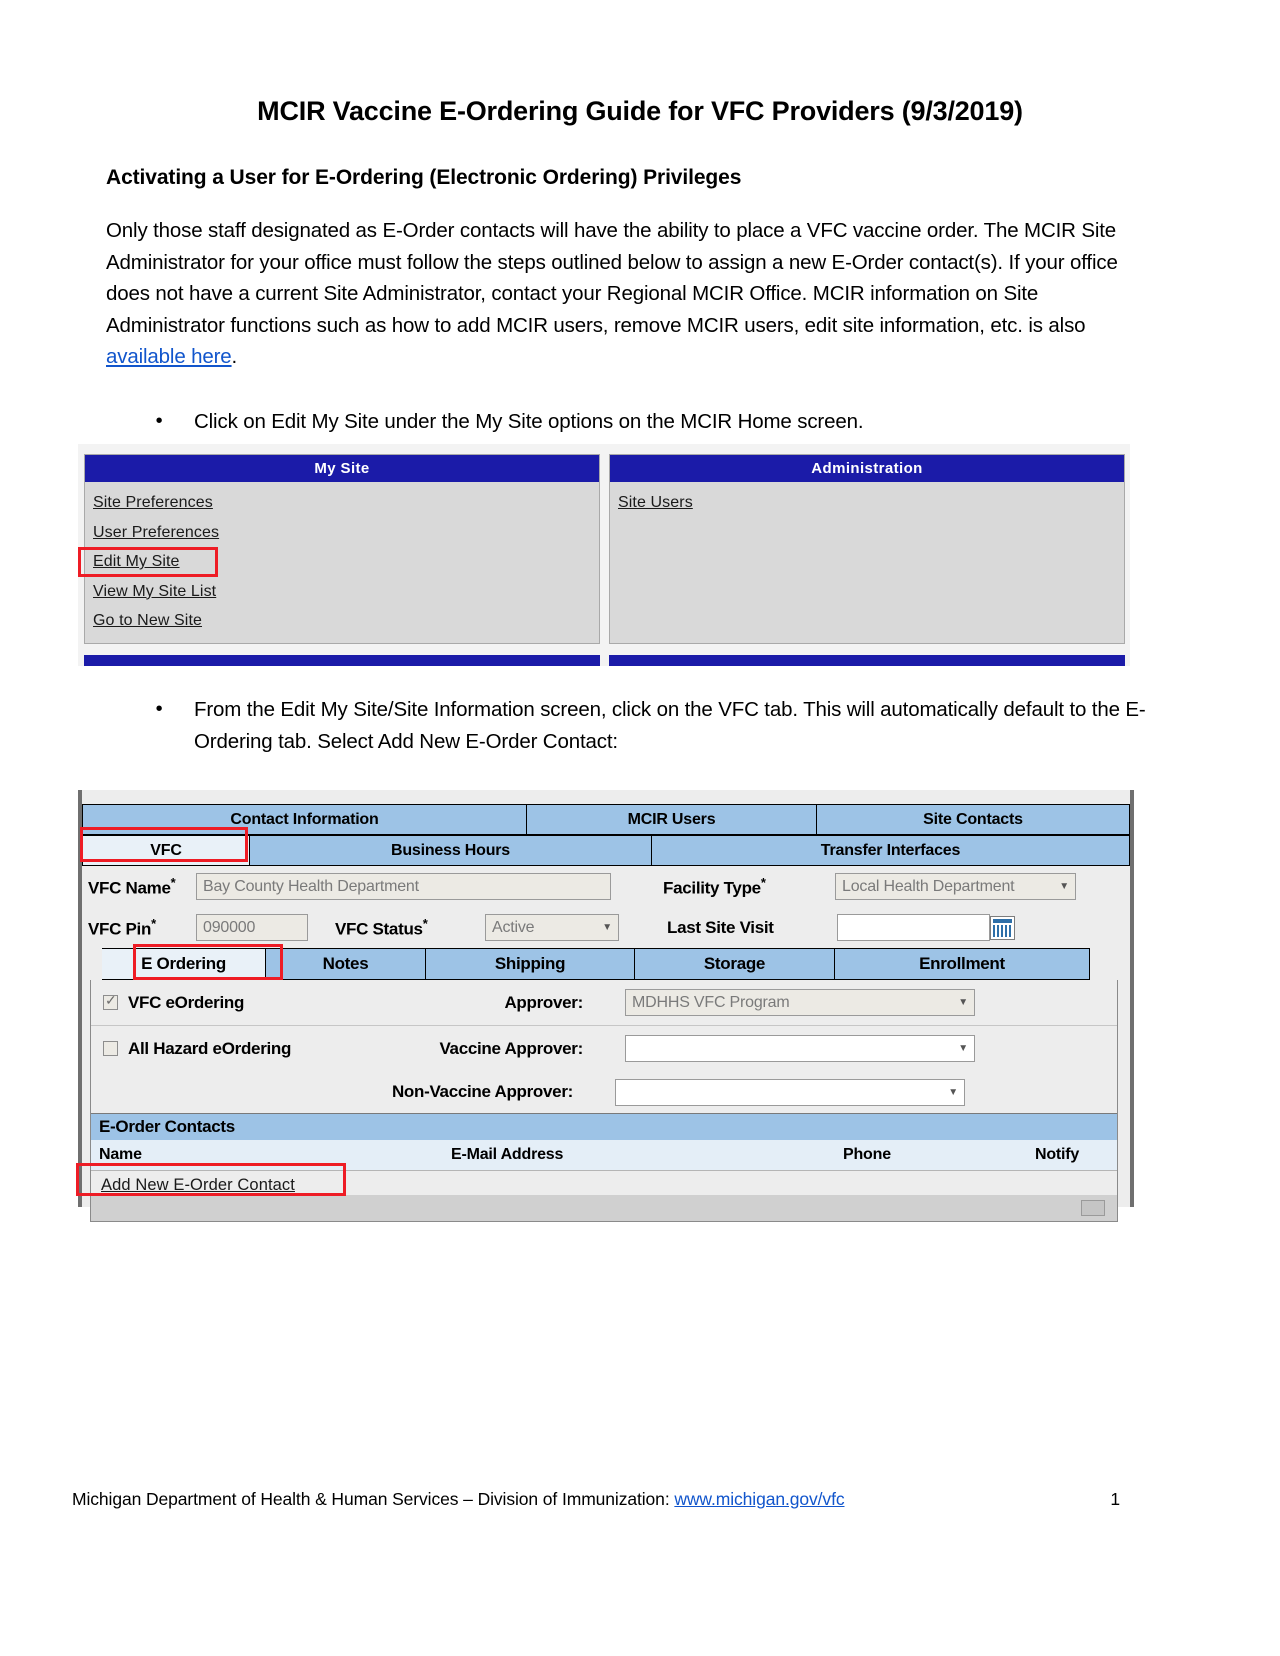 This screenshot has width=1280, height=1656. Describe the element at coordinates (928, 886) in the screenshot. I see `select-facility-type-value: Local Health Department` at that location.